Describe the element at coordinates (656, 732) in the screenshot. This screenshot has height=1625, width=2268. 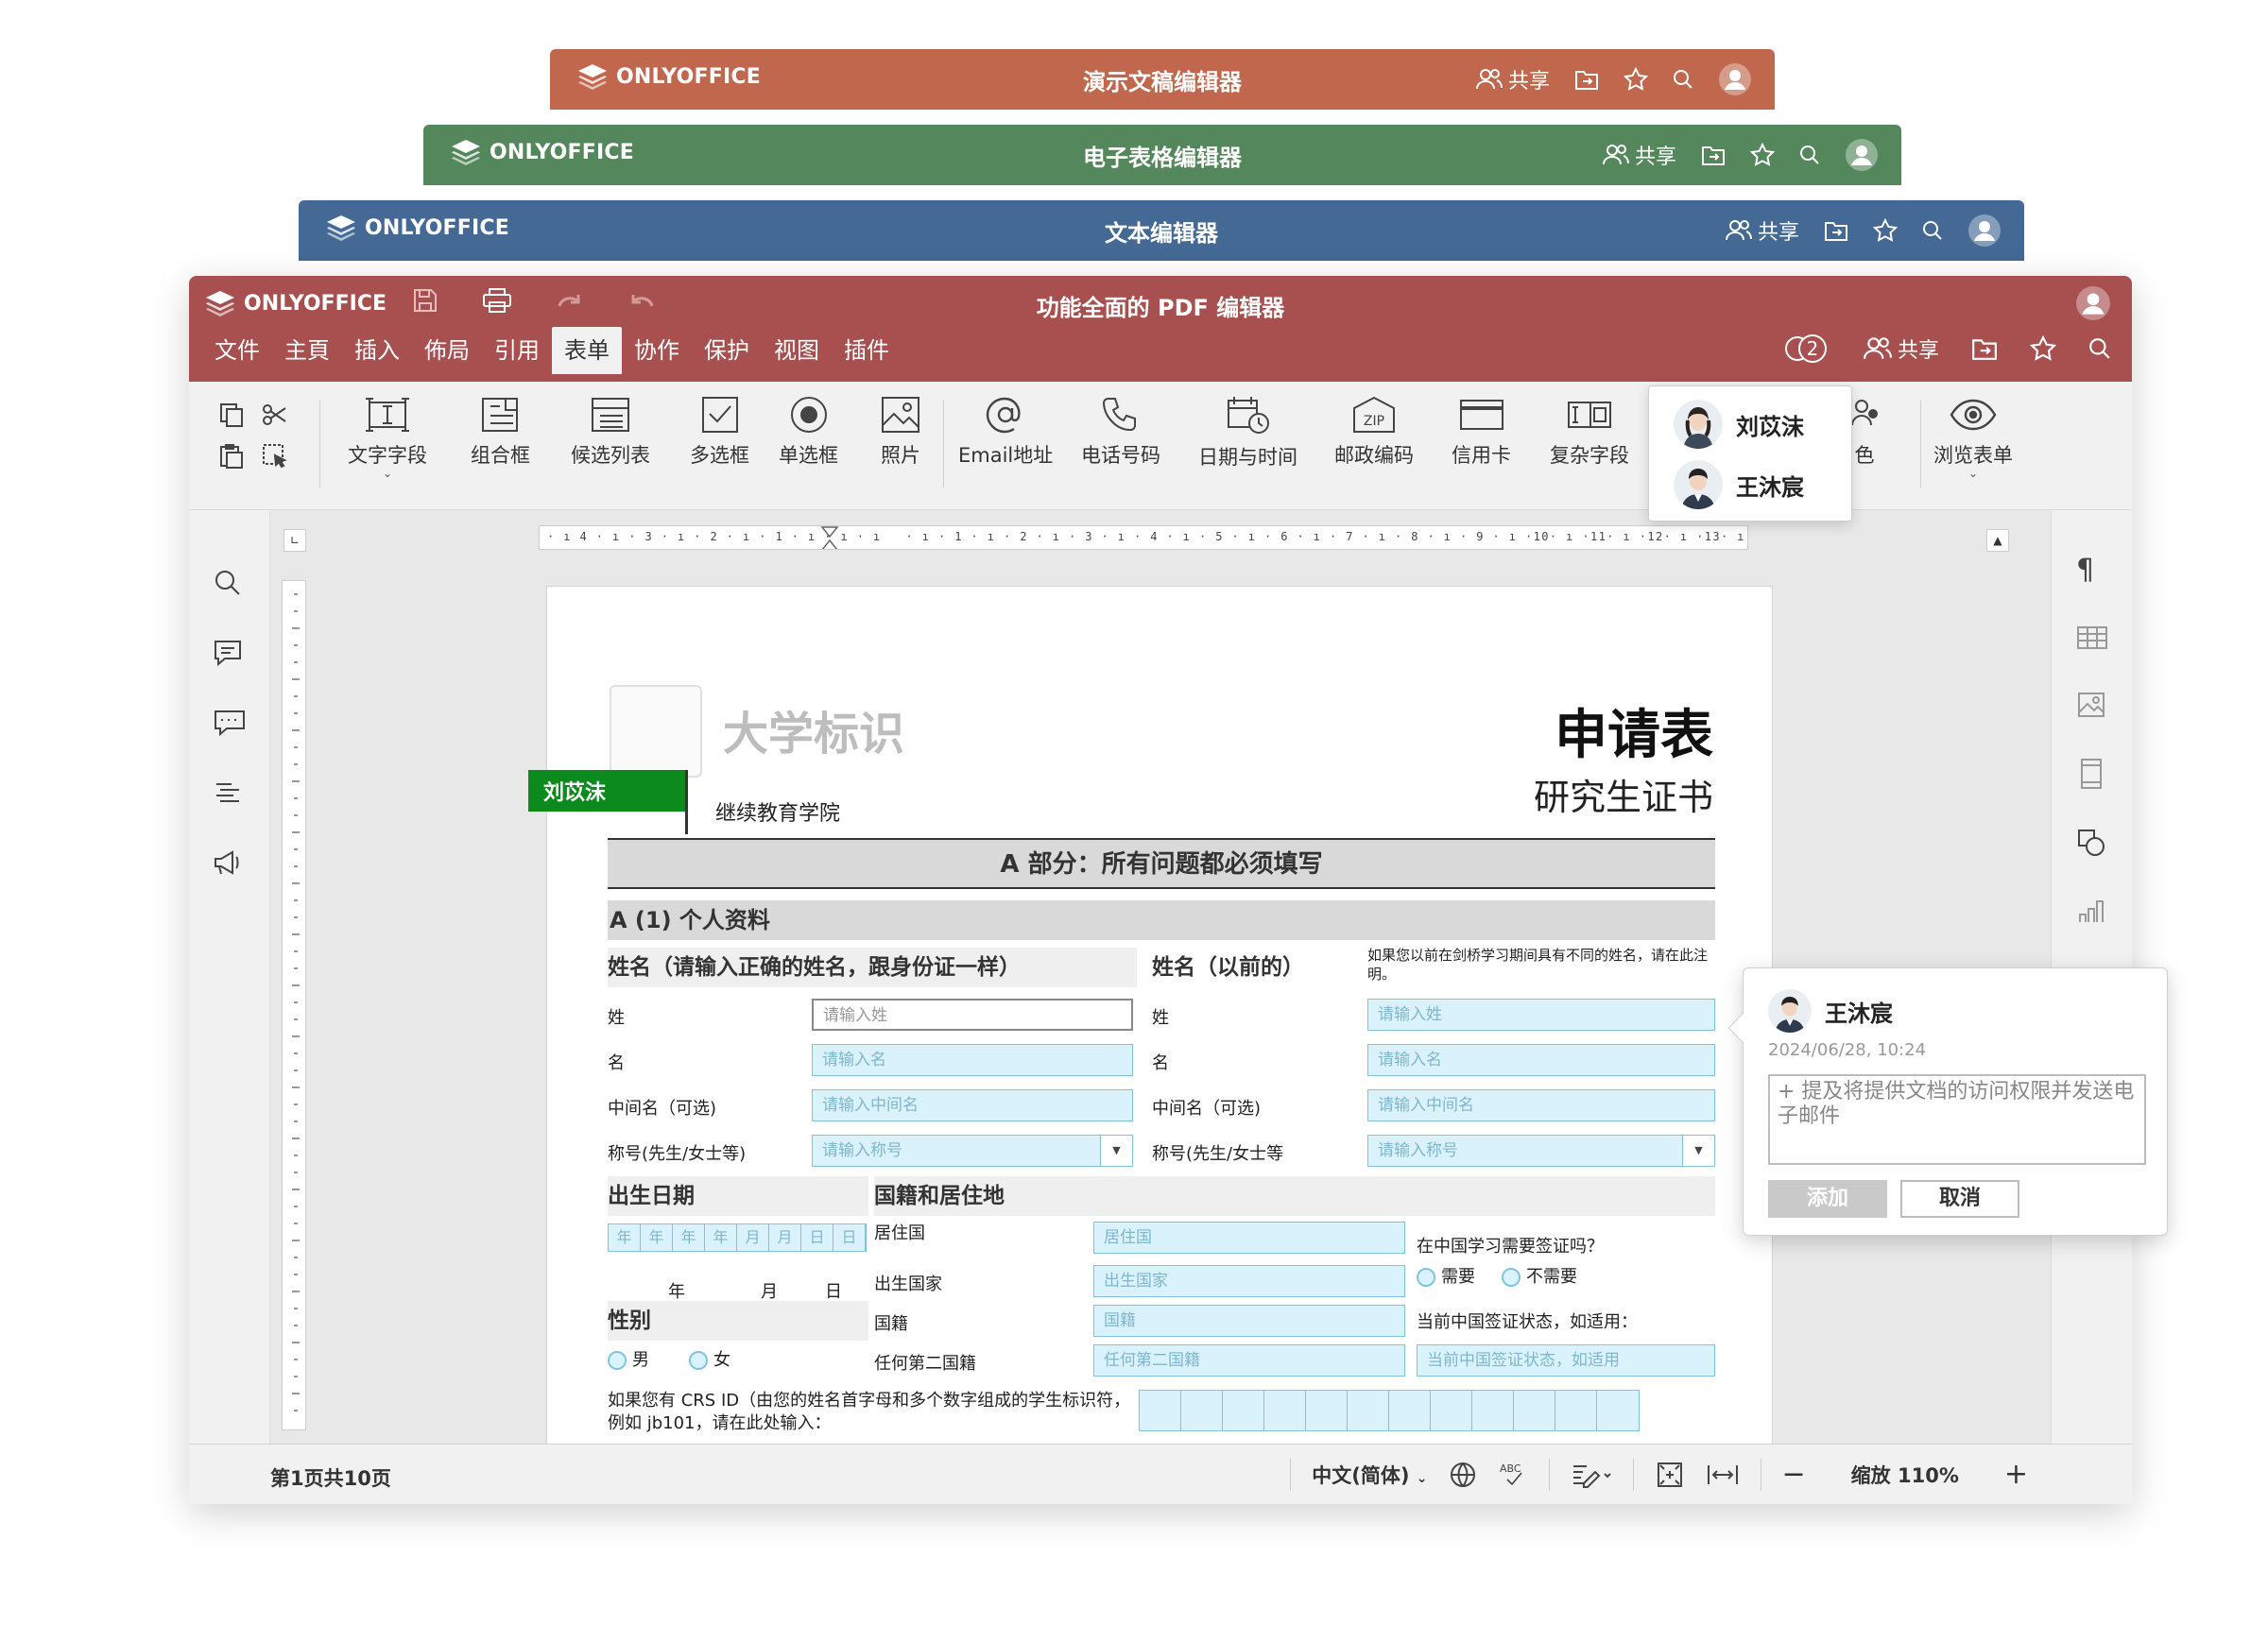
I see `university-logo-placeholder` at that location.